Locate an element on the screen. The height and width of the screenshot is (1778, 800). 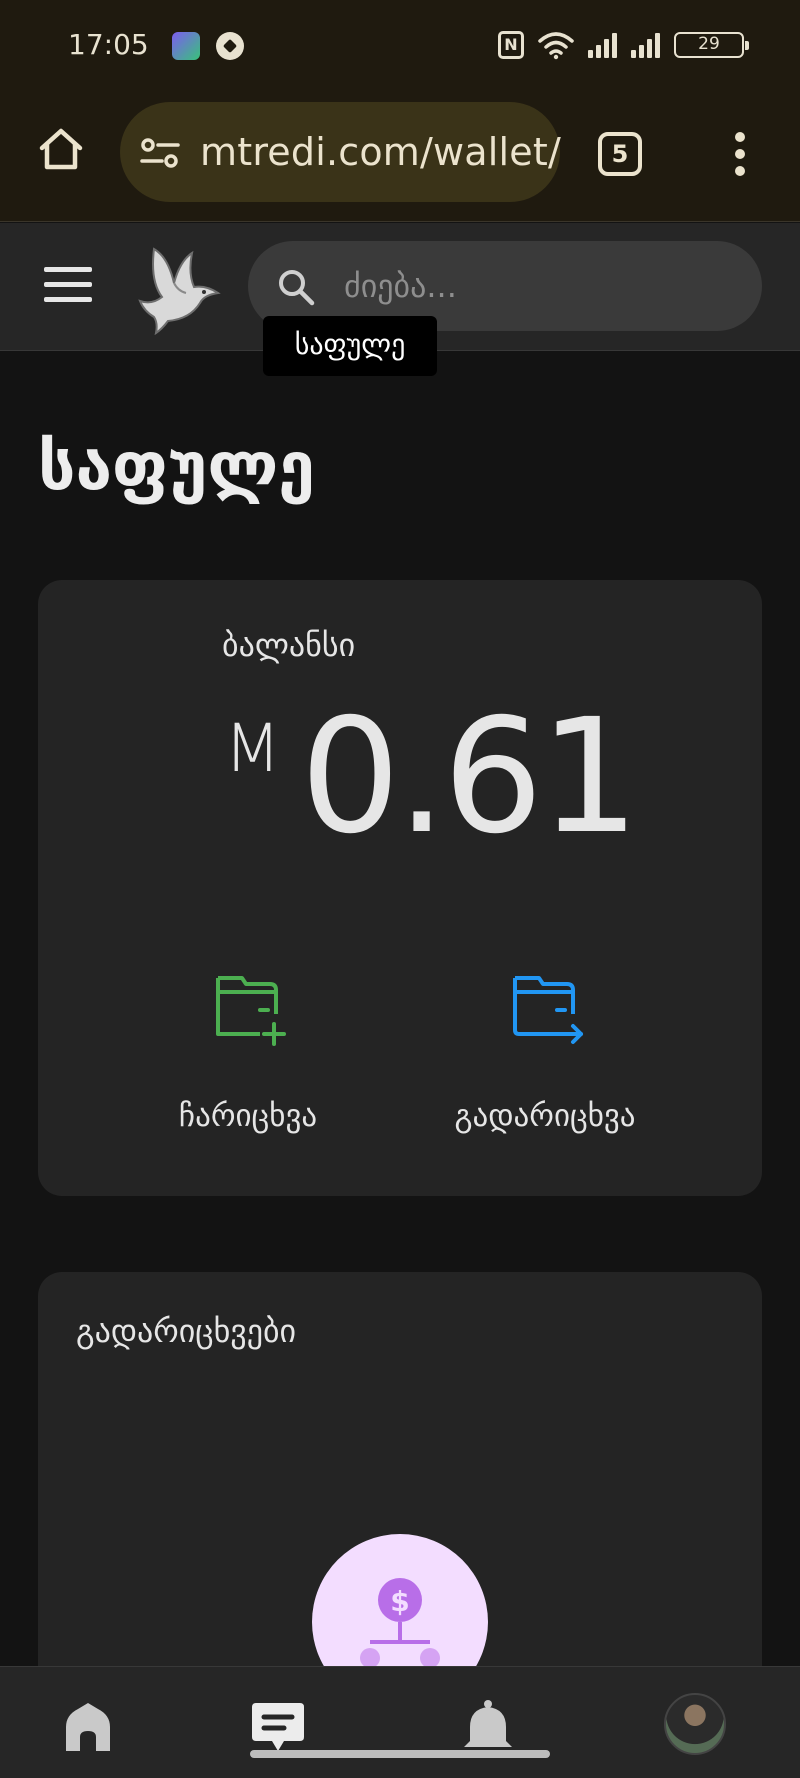
tab-switcher-button: 5 is located at coordinates (620, 154).